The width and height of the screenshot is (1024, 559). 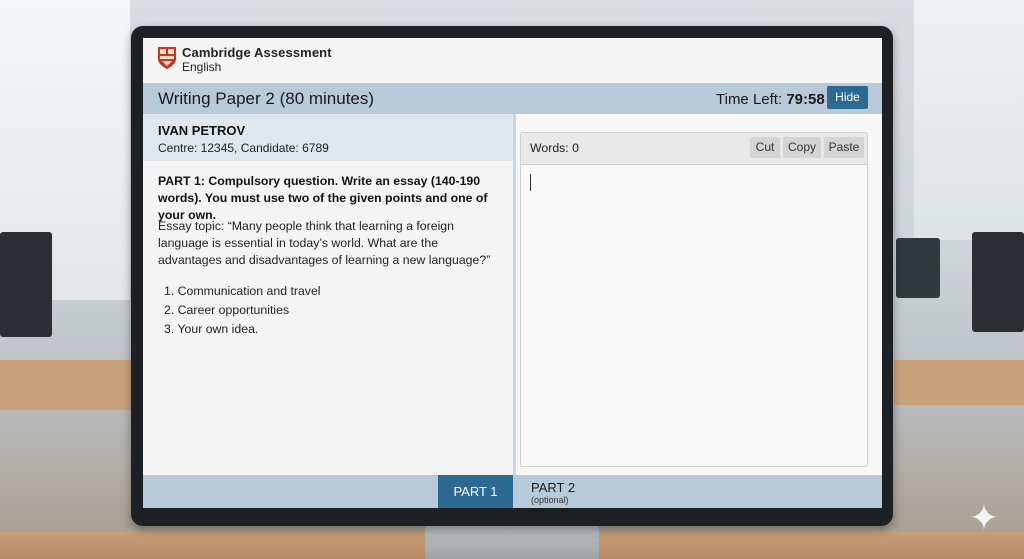 What do you see at coordinates (242, 291) in the screenshot?
I see `list-item: 1. Communication and travel` at bounding box center [242, 291].